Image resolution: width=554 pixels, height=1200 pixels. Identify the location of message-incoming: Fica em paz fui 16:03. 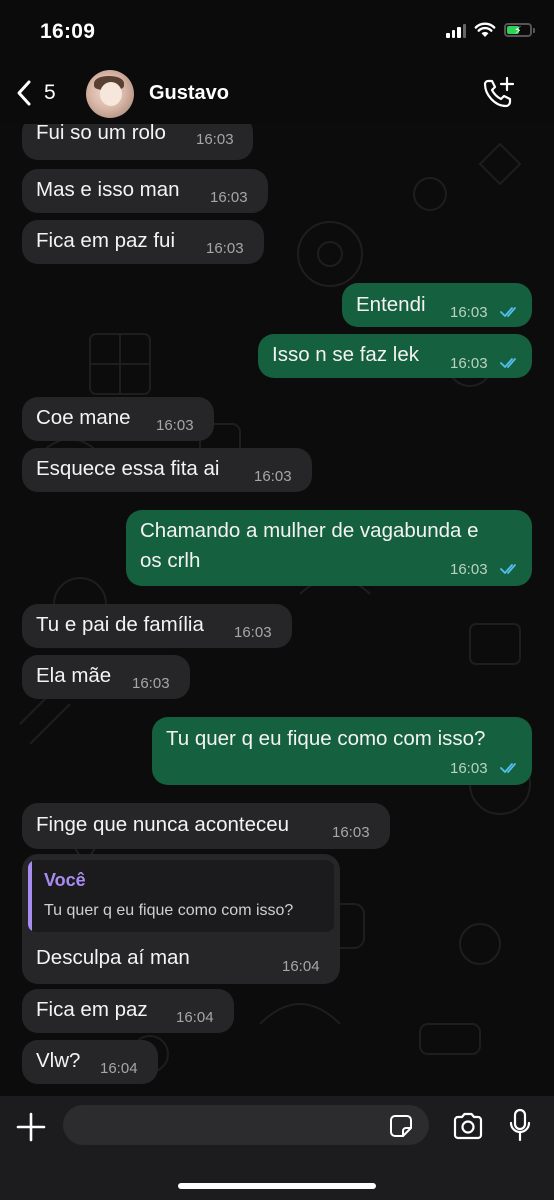
(143, 242).